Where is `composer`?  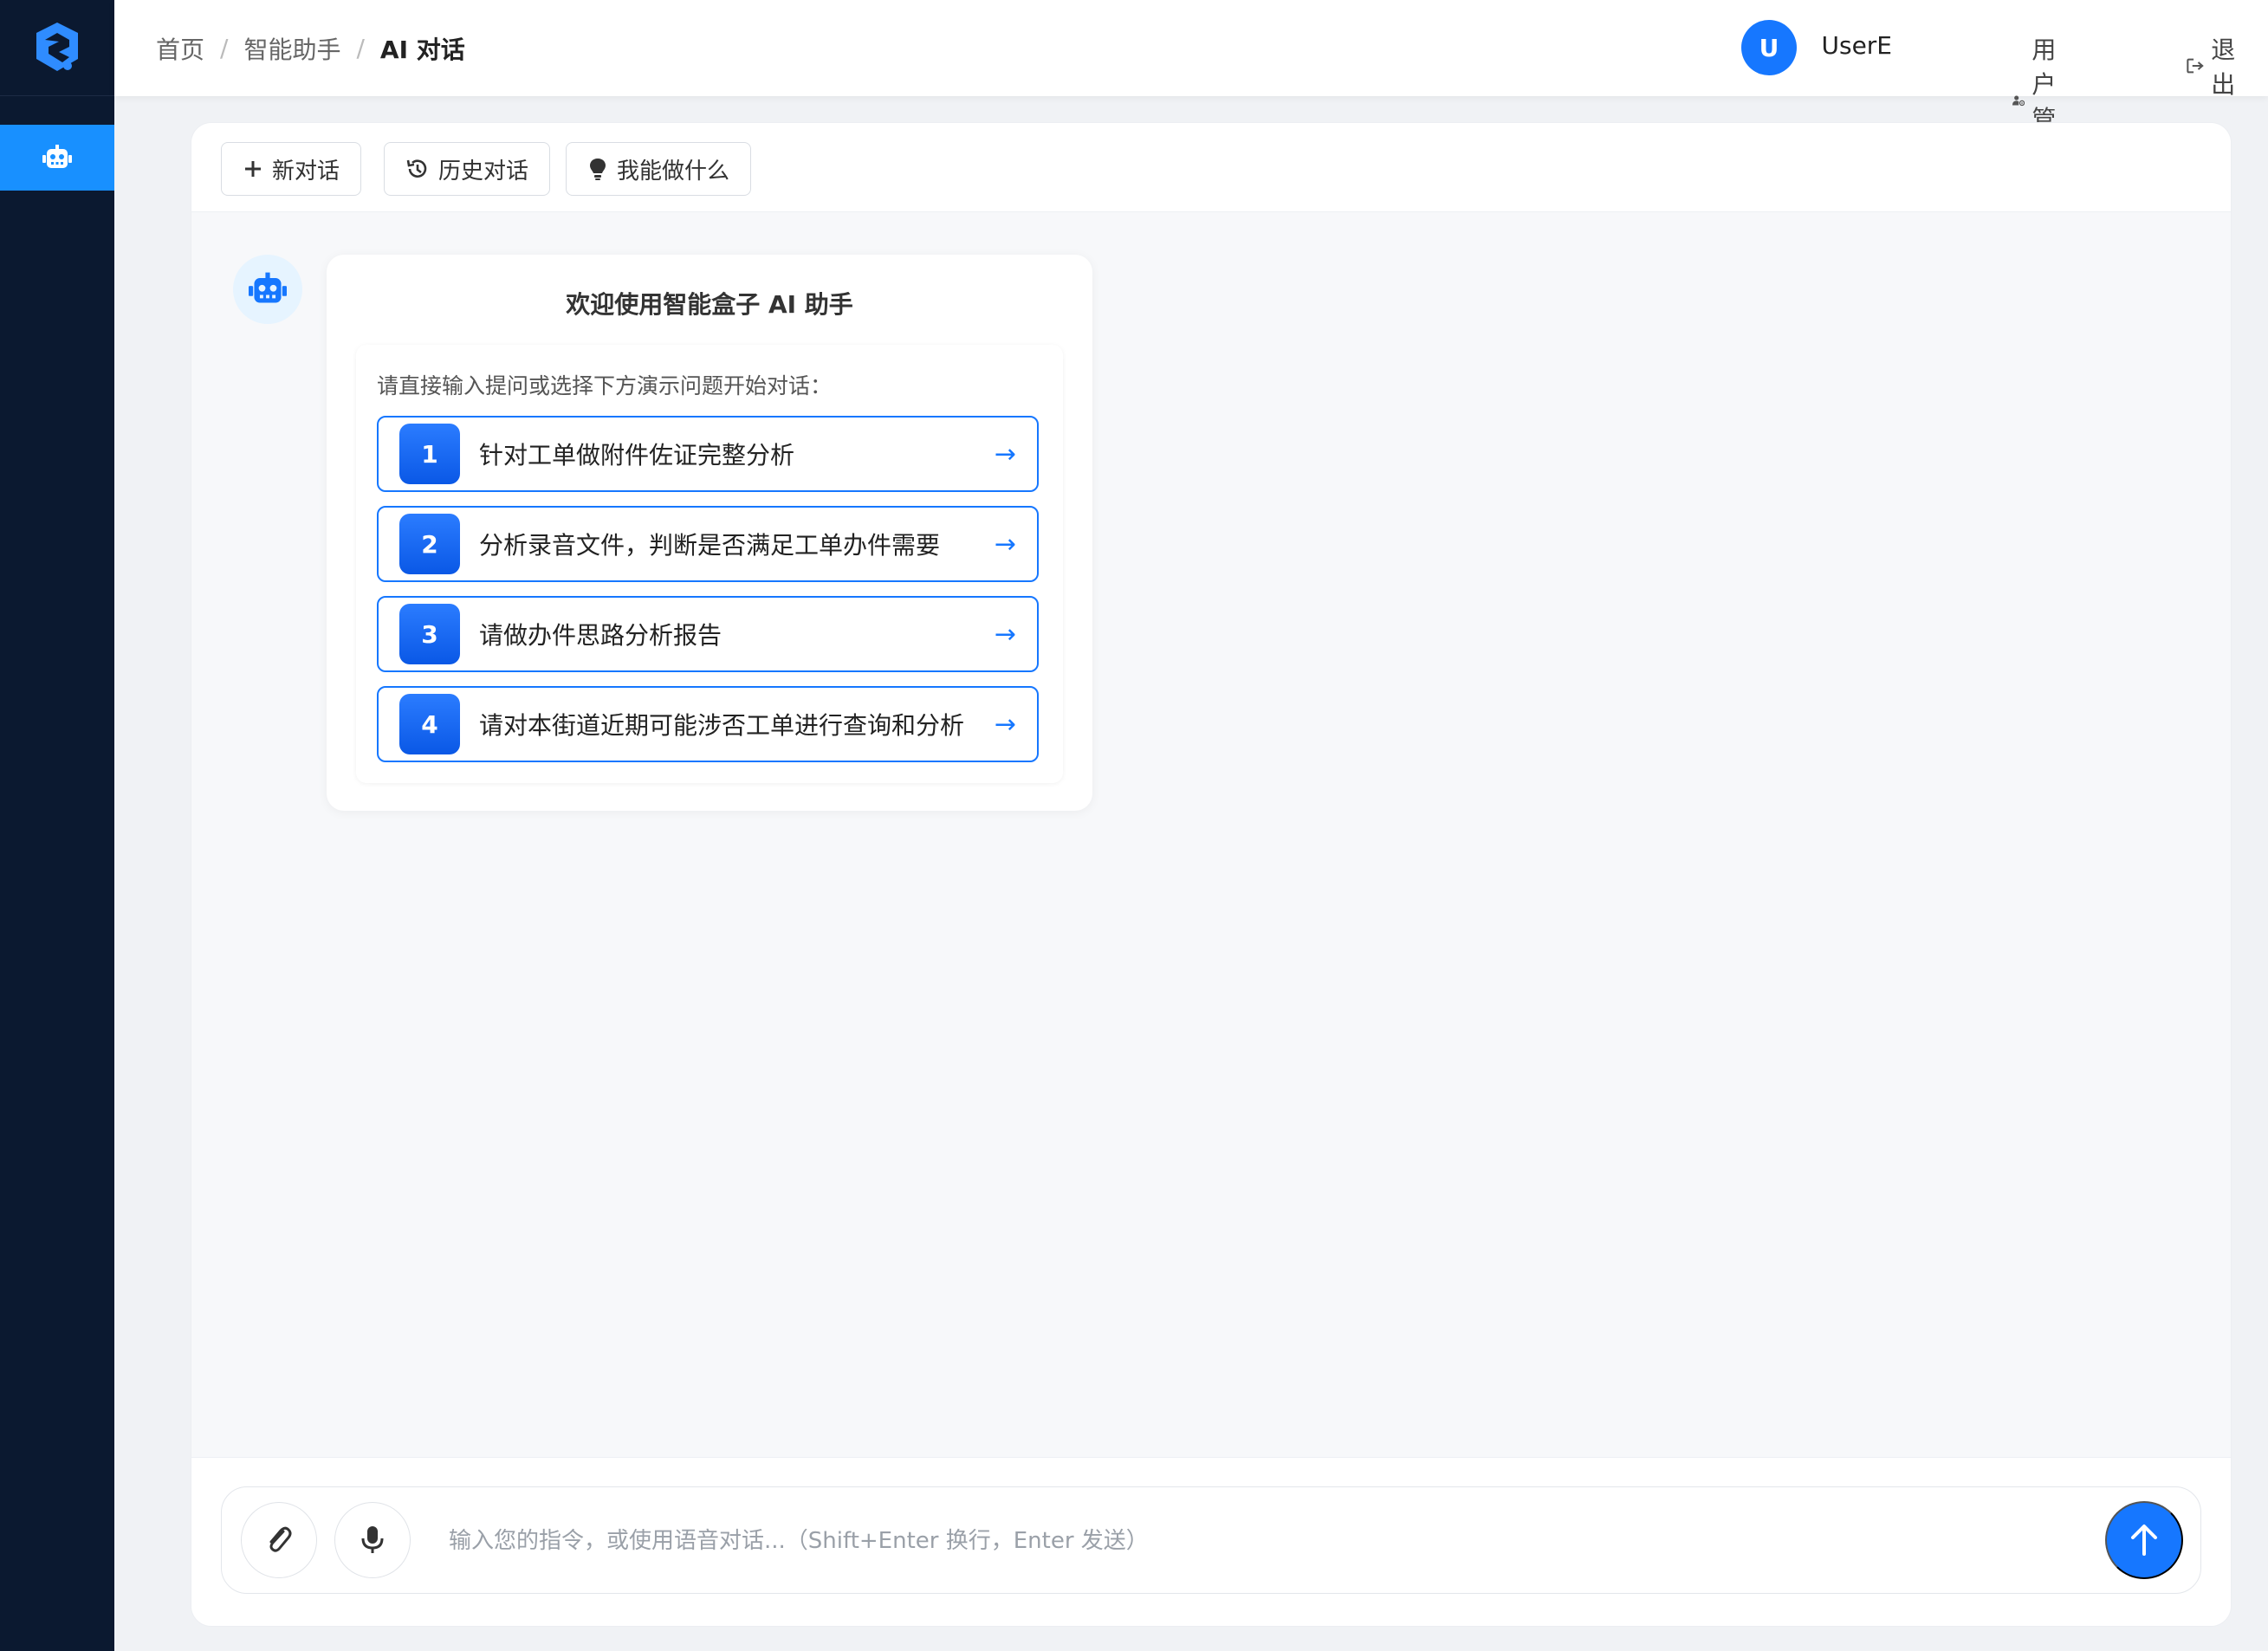 composer is located at coordinates (1211, 1540).